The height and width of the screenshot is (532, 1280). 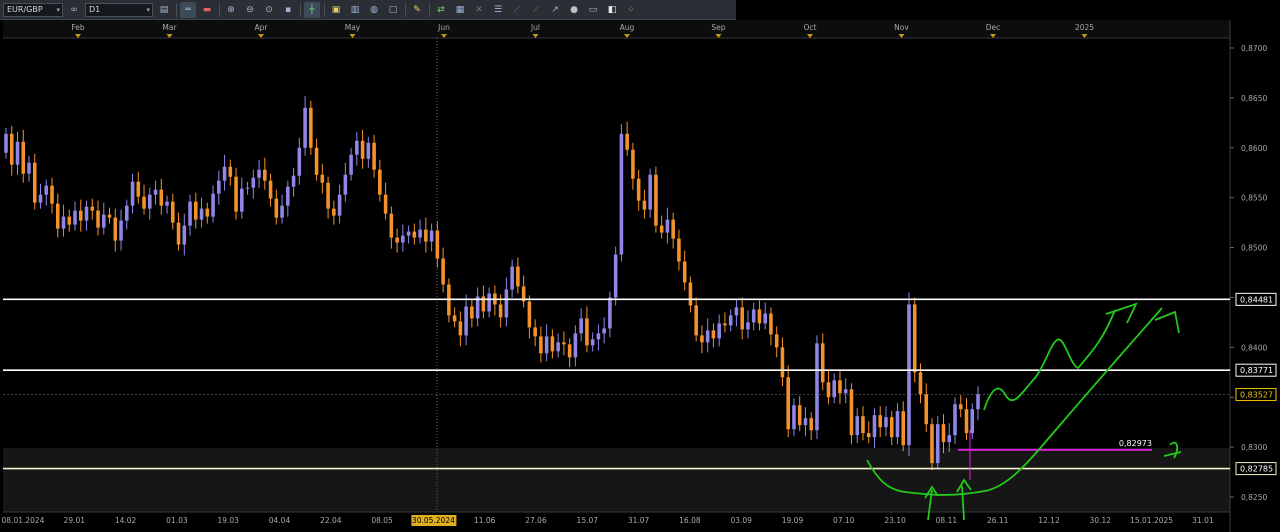 What do you see at coordinates (612, 10) in the screenshot?
I see `eraser-icon: ◧` at bounding box center [612, 10].